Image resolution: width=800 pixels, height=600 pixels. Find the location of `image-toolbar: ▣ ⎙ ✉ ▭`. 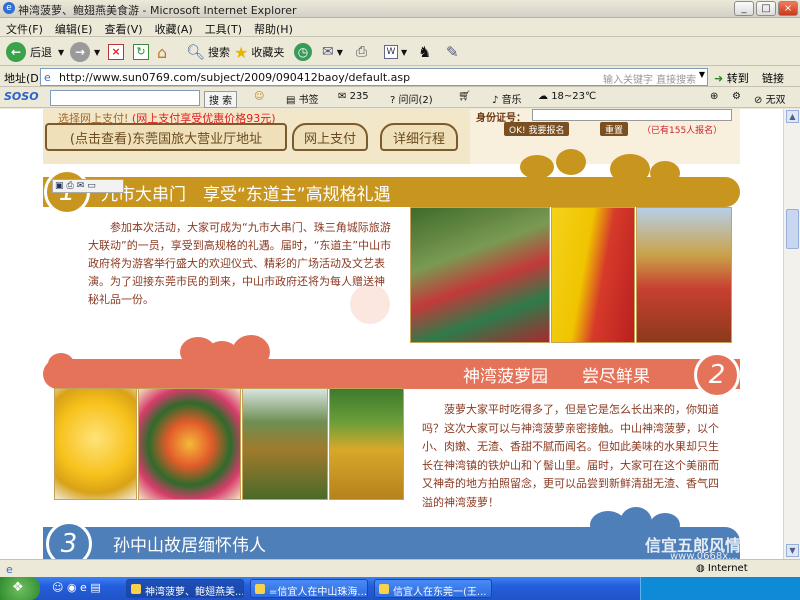

image-toolbar: ▣ ⎙ ✉ ▭ is located at coordinates (88, 186).